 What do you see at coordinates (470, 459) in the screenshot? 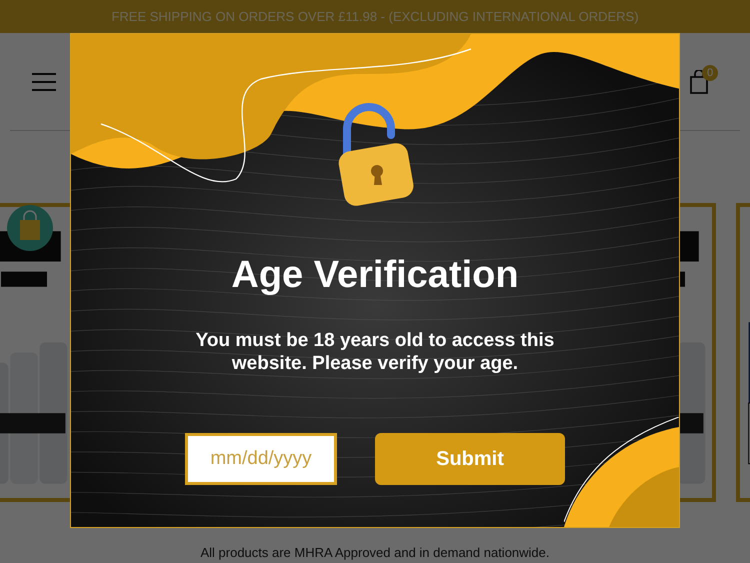
I see `submit-button: Submit` at bounding box center [470, 459].